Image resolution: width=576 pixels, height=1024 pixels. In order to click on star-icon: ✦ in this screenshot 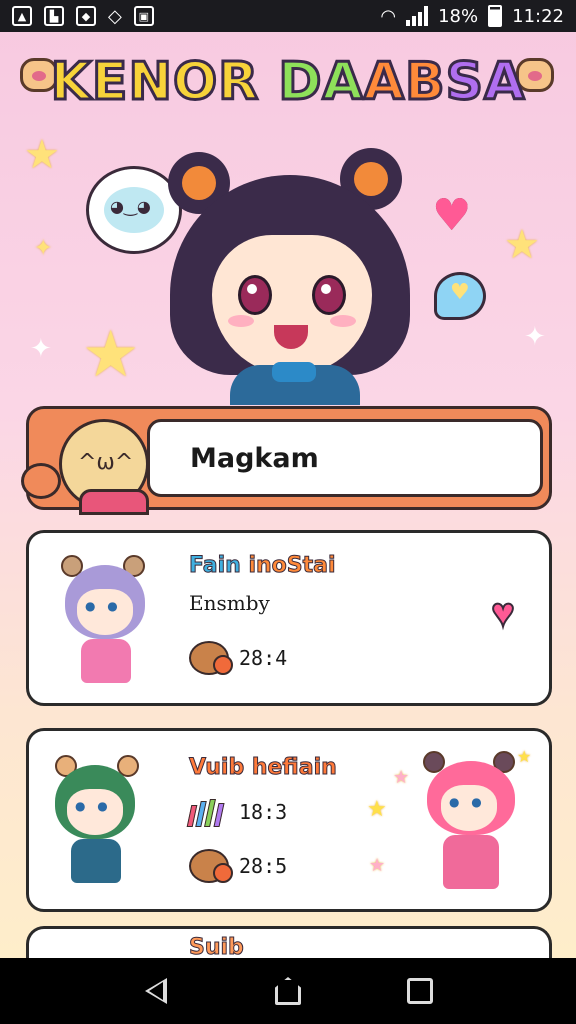, I will do `click(43, 248)`.